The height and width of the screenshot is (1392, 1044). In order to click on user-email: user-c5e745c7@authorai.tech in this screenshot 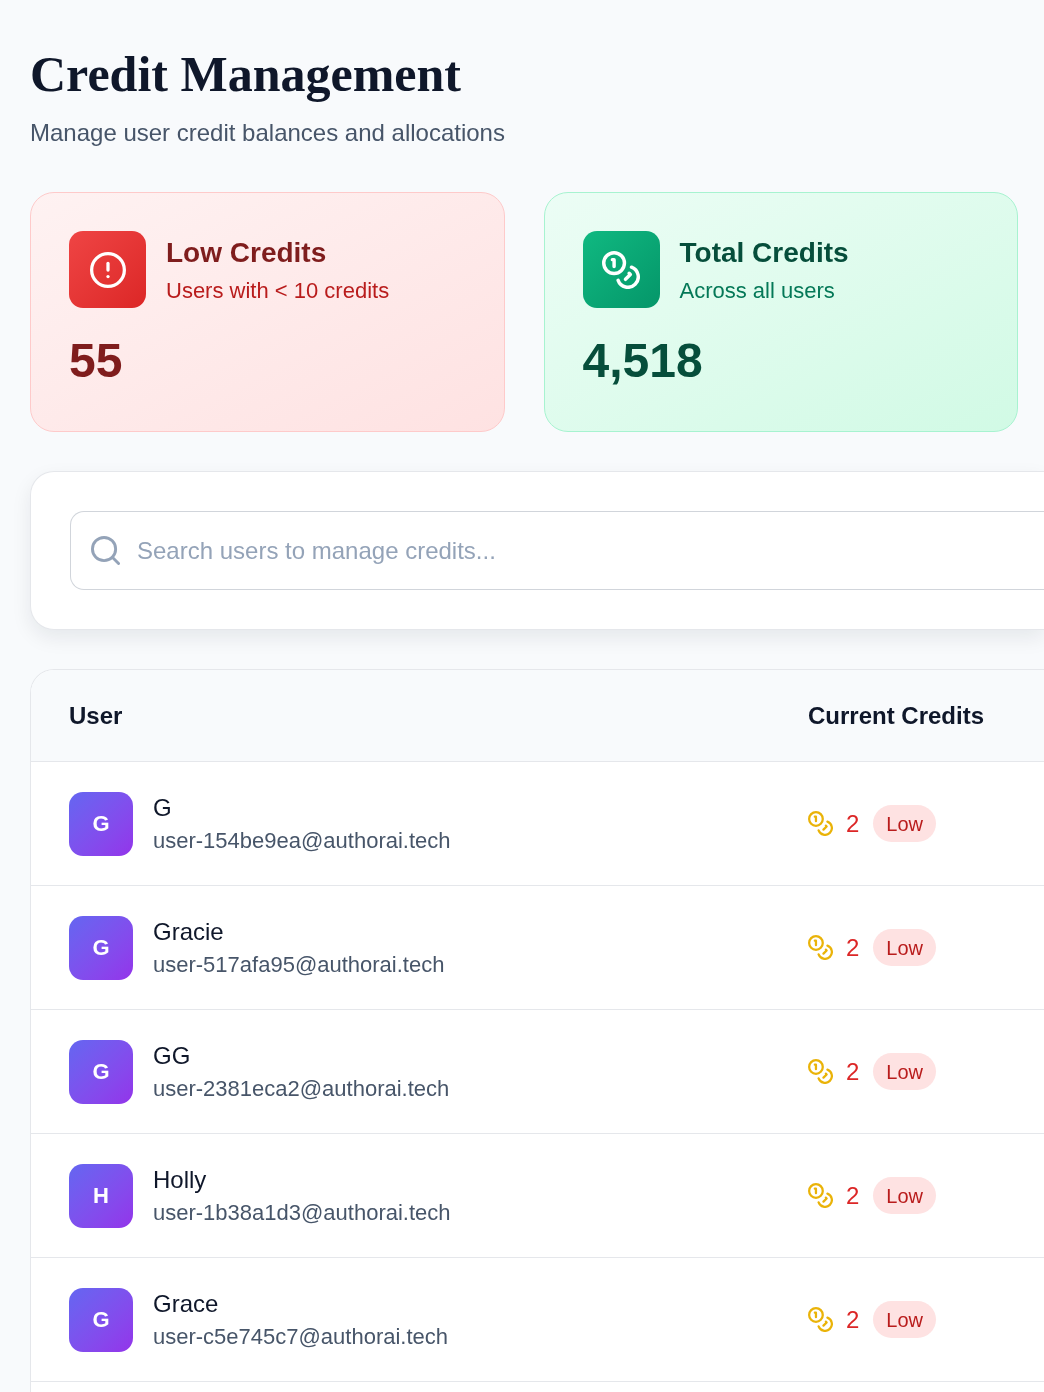, I will do `click(301, 1336)`.